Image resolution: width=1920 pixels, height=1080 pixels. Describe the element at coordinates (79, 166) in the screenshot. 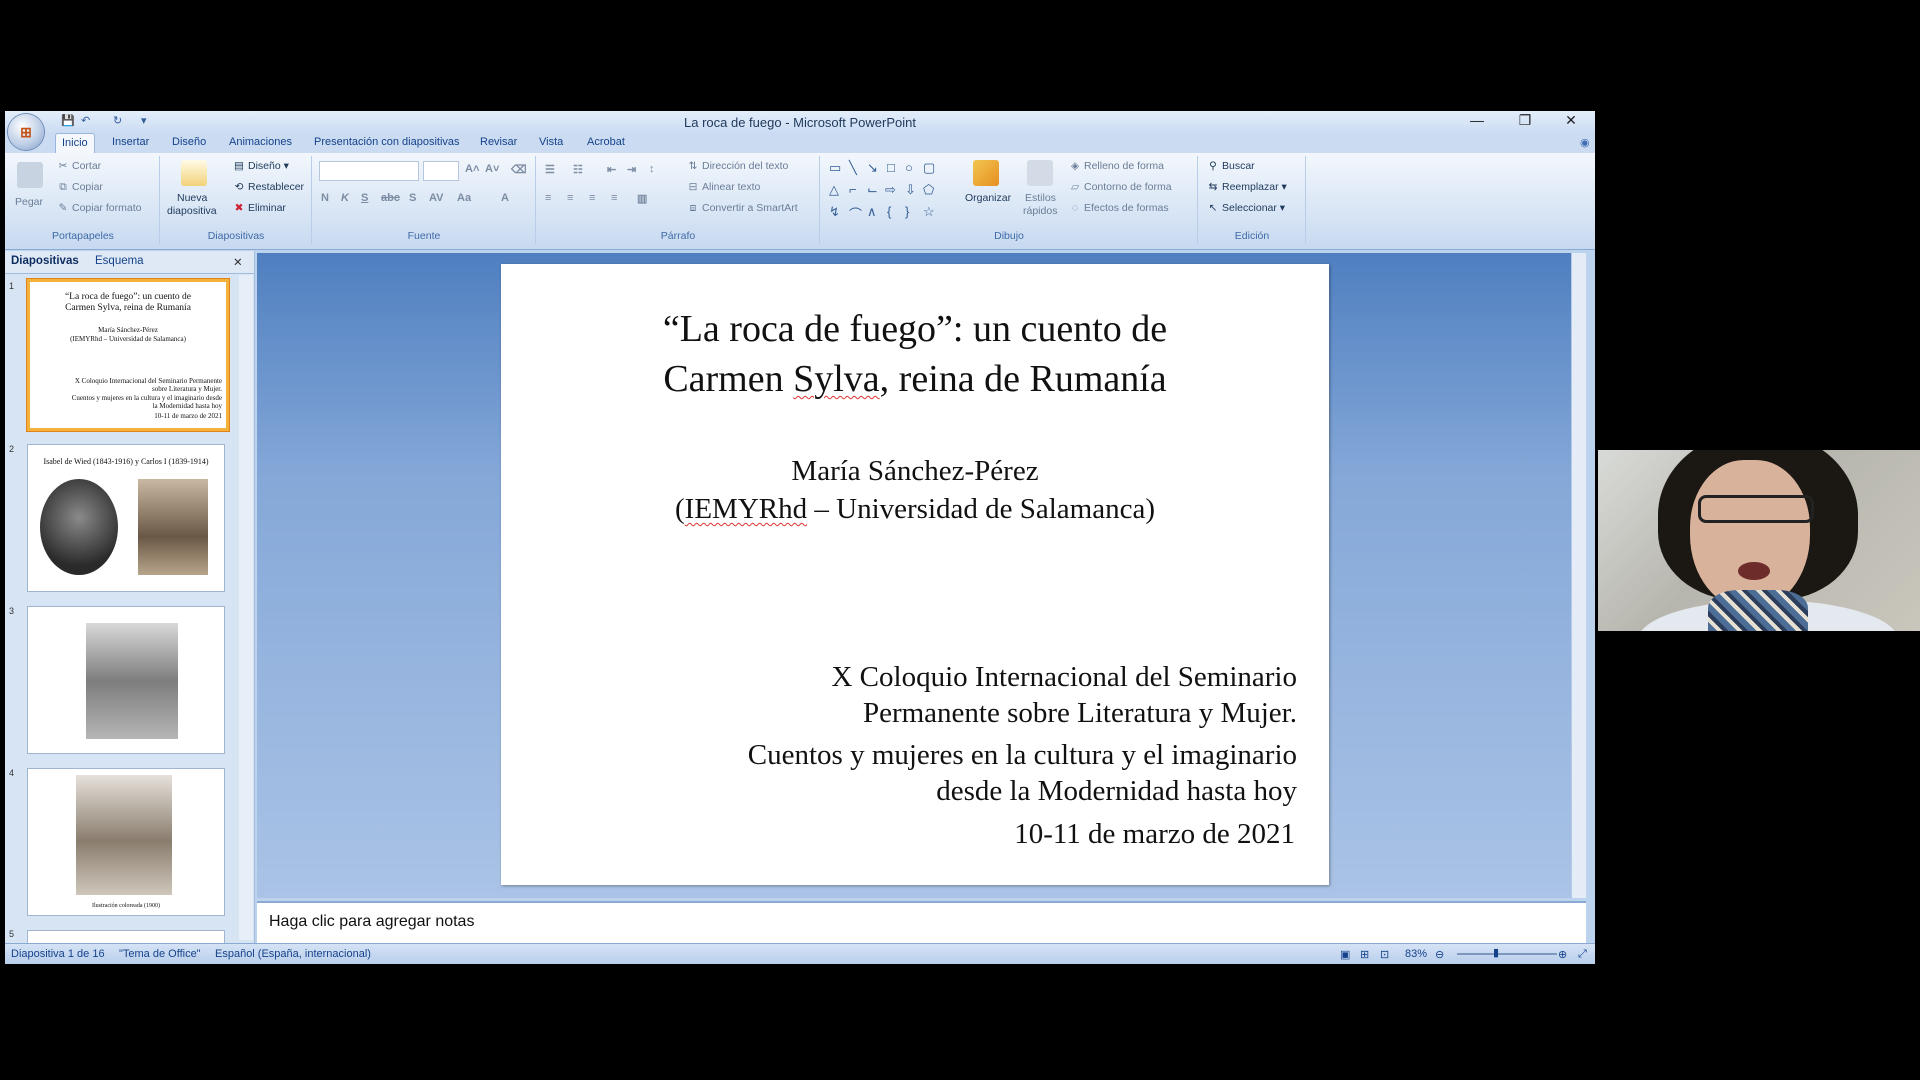

I see `cut-button: ✂ Cortar` at that location.